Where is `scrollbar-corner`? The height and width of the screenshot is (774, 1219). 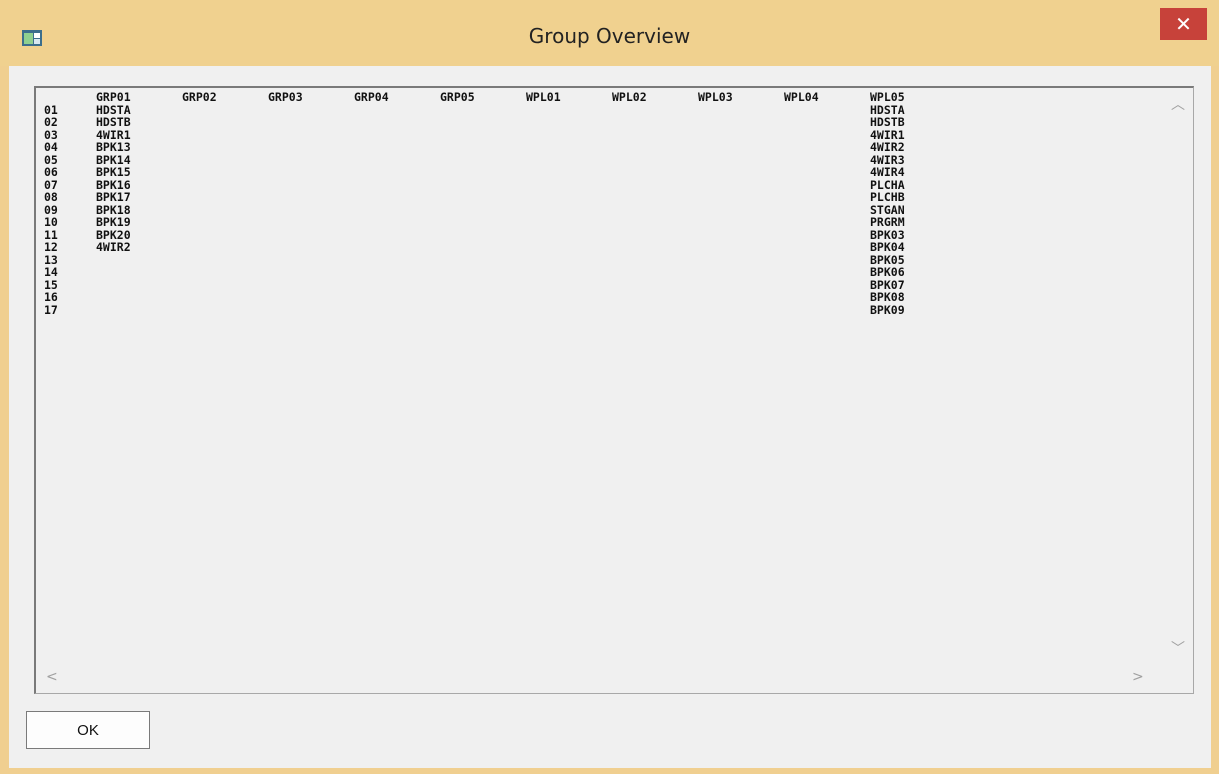 scrollbar-corner is located at coordinates (1178, 678).